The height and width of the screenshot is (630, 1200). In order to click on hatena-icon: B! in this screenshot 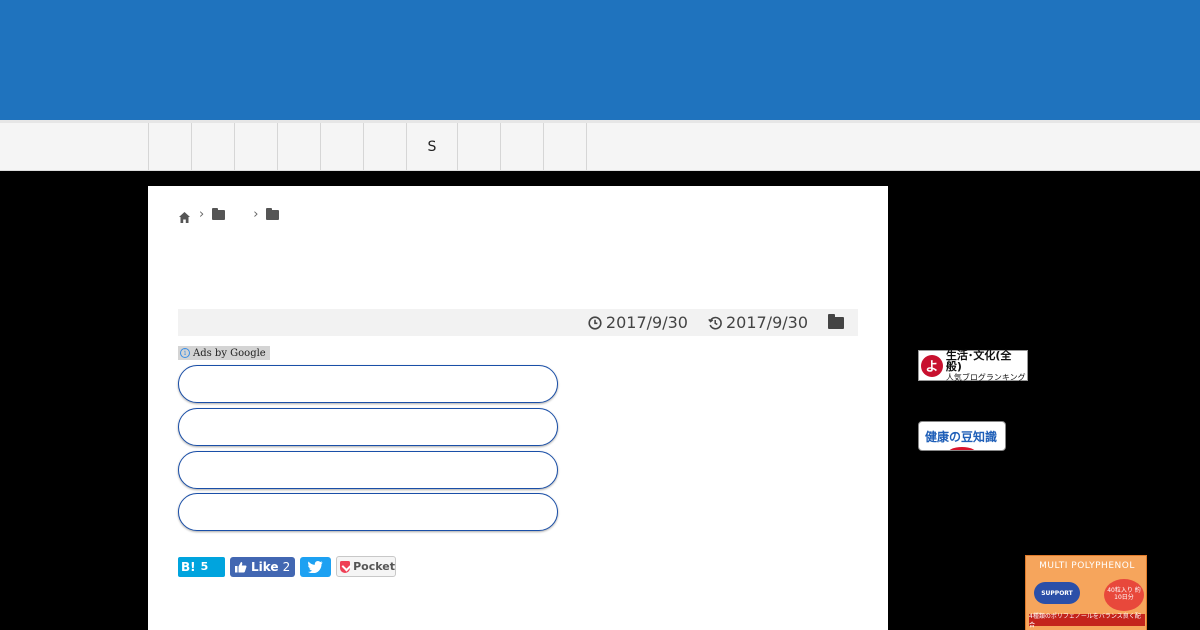, I will do `click(188, 566)`.